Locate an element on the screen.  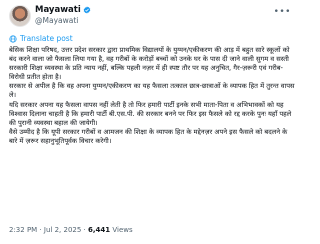
verified-badge-icon is located at coordinates (87, 10).